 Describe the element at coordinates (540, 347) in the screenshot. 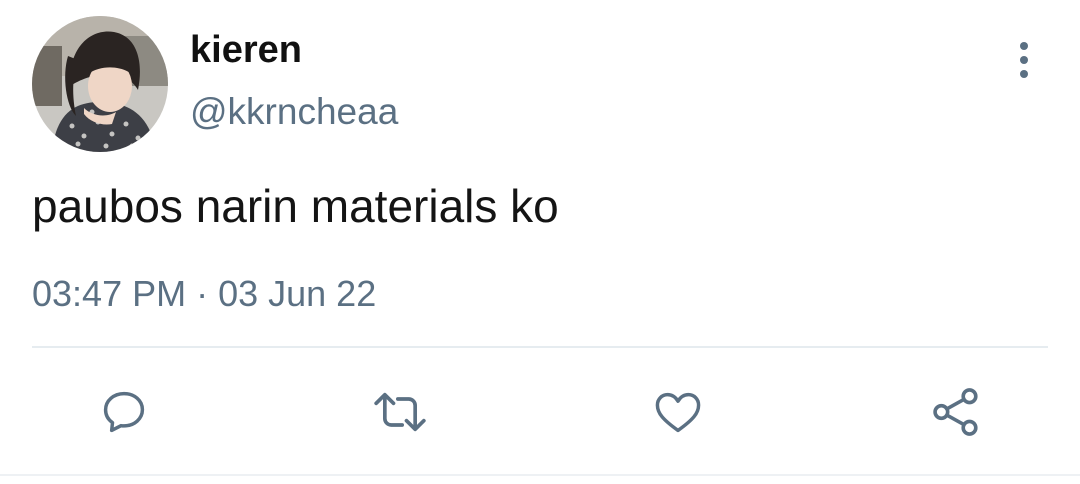

I see `divider` at that location.